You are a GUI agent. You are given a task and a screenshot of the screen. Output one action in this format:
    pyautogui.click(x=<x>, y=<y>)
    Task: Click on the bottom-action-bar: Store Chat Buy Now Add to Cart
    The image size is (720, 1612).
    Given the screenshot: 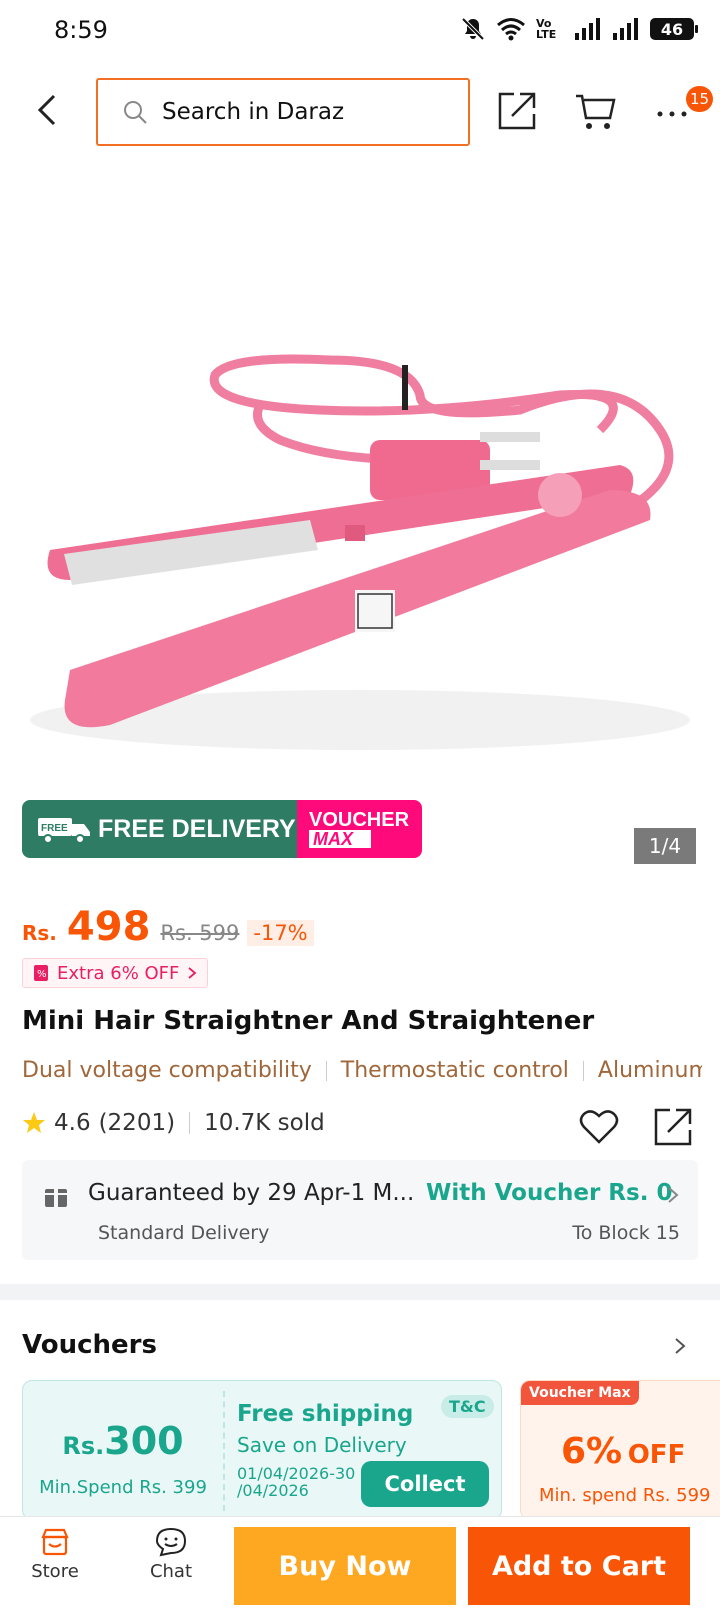 What is the action you would take?
    pyautogui.click(x=360, y=1564)
    